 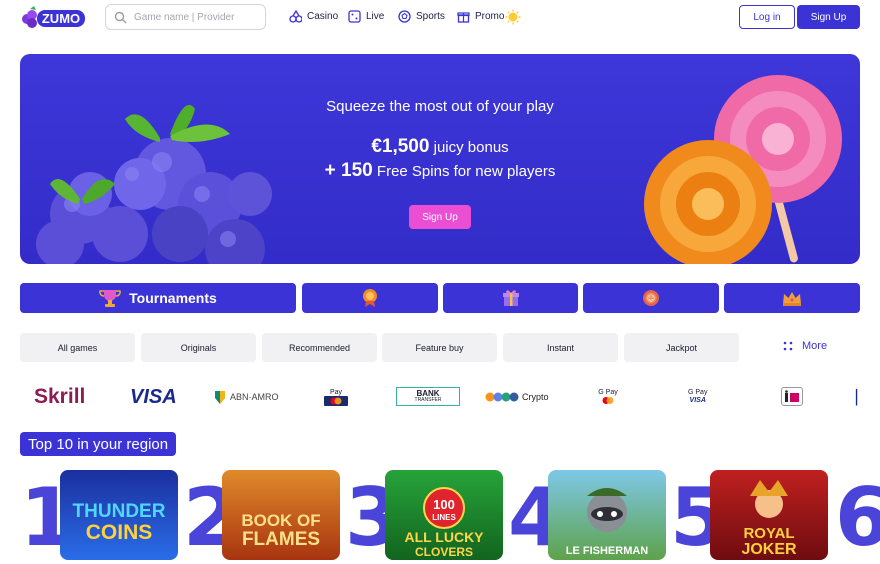 I want to click on coin-icon: ☺, so click(x=651, y=298).